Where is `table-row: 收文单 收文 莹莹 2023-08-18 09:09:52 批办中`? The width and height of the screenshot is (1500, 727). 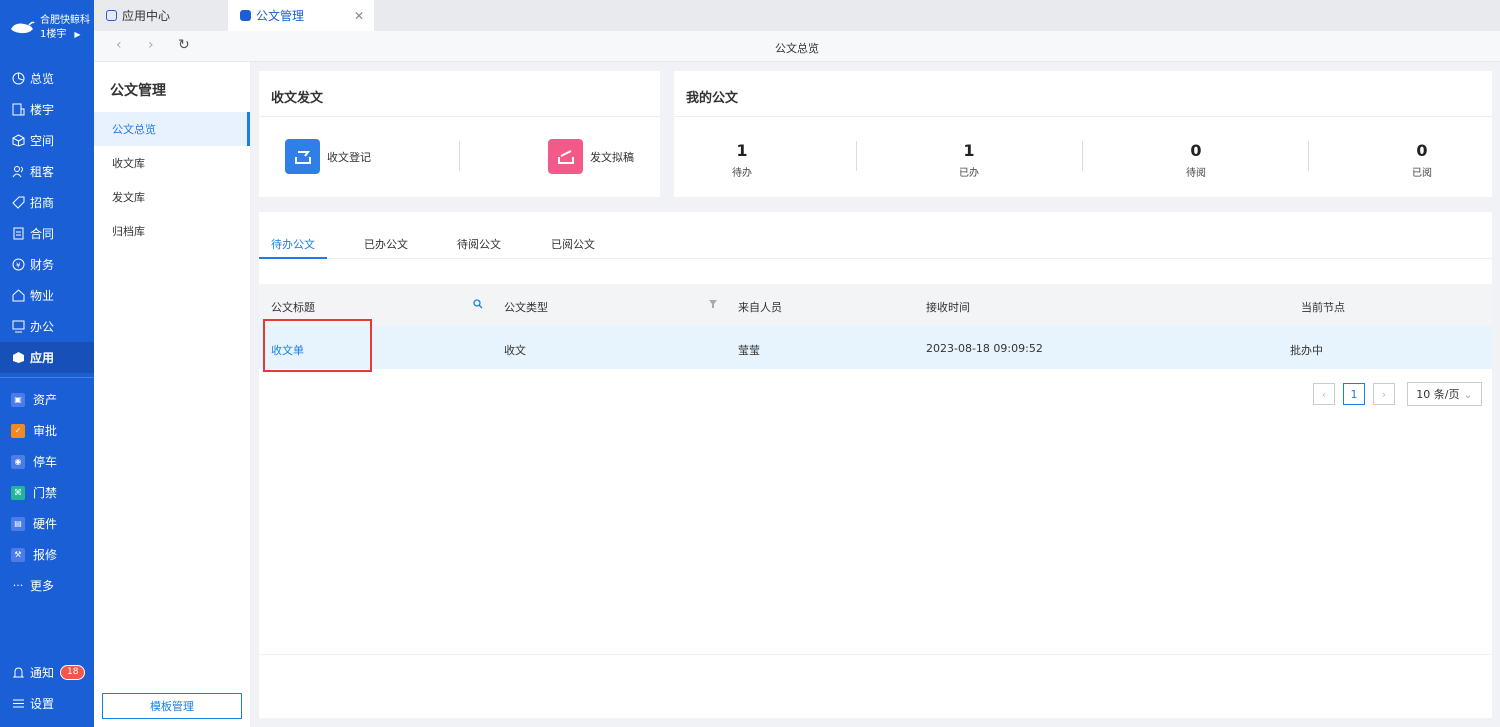 table-row: 收文单 收文 莹莹 2023-08-18 09:09:52 批办中 is located at coordinates (875, 347).